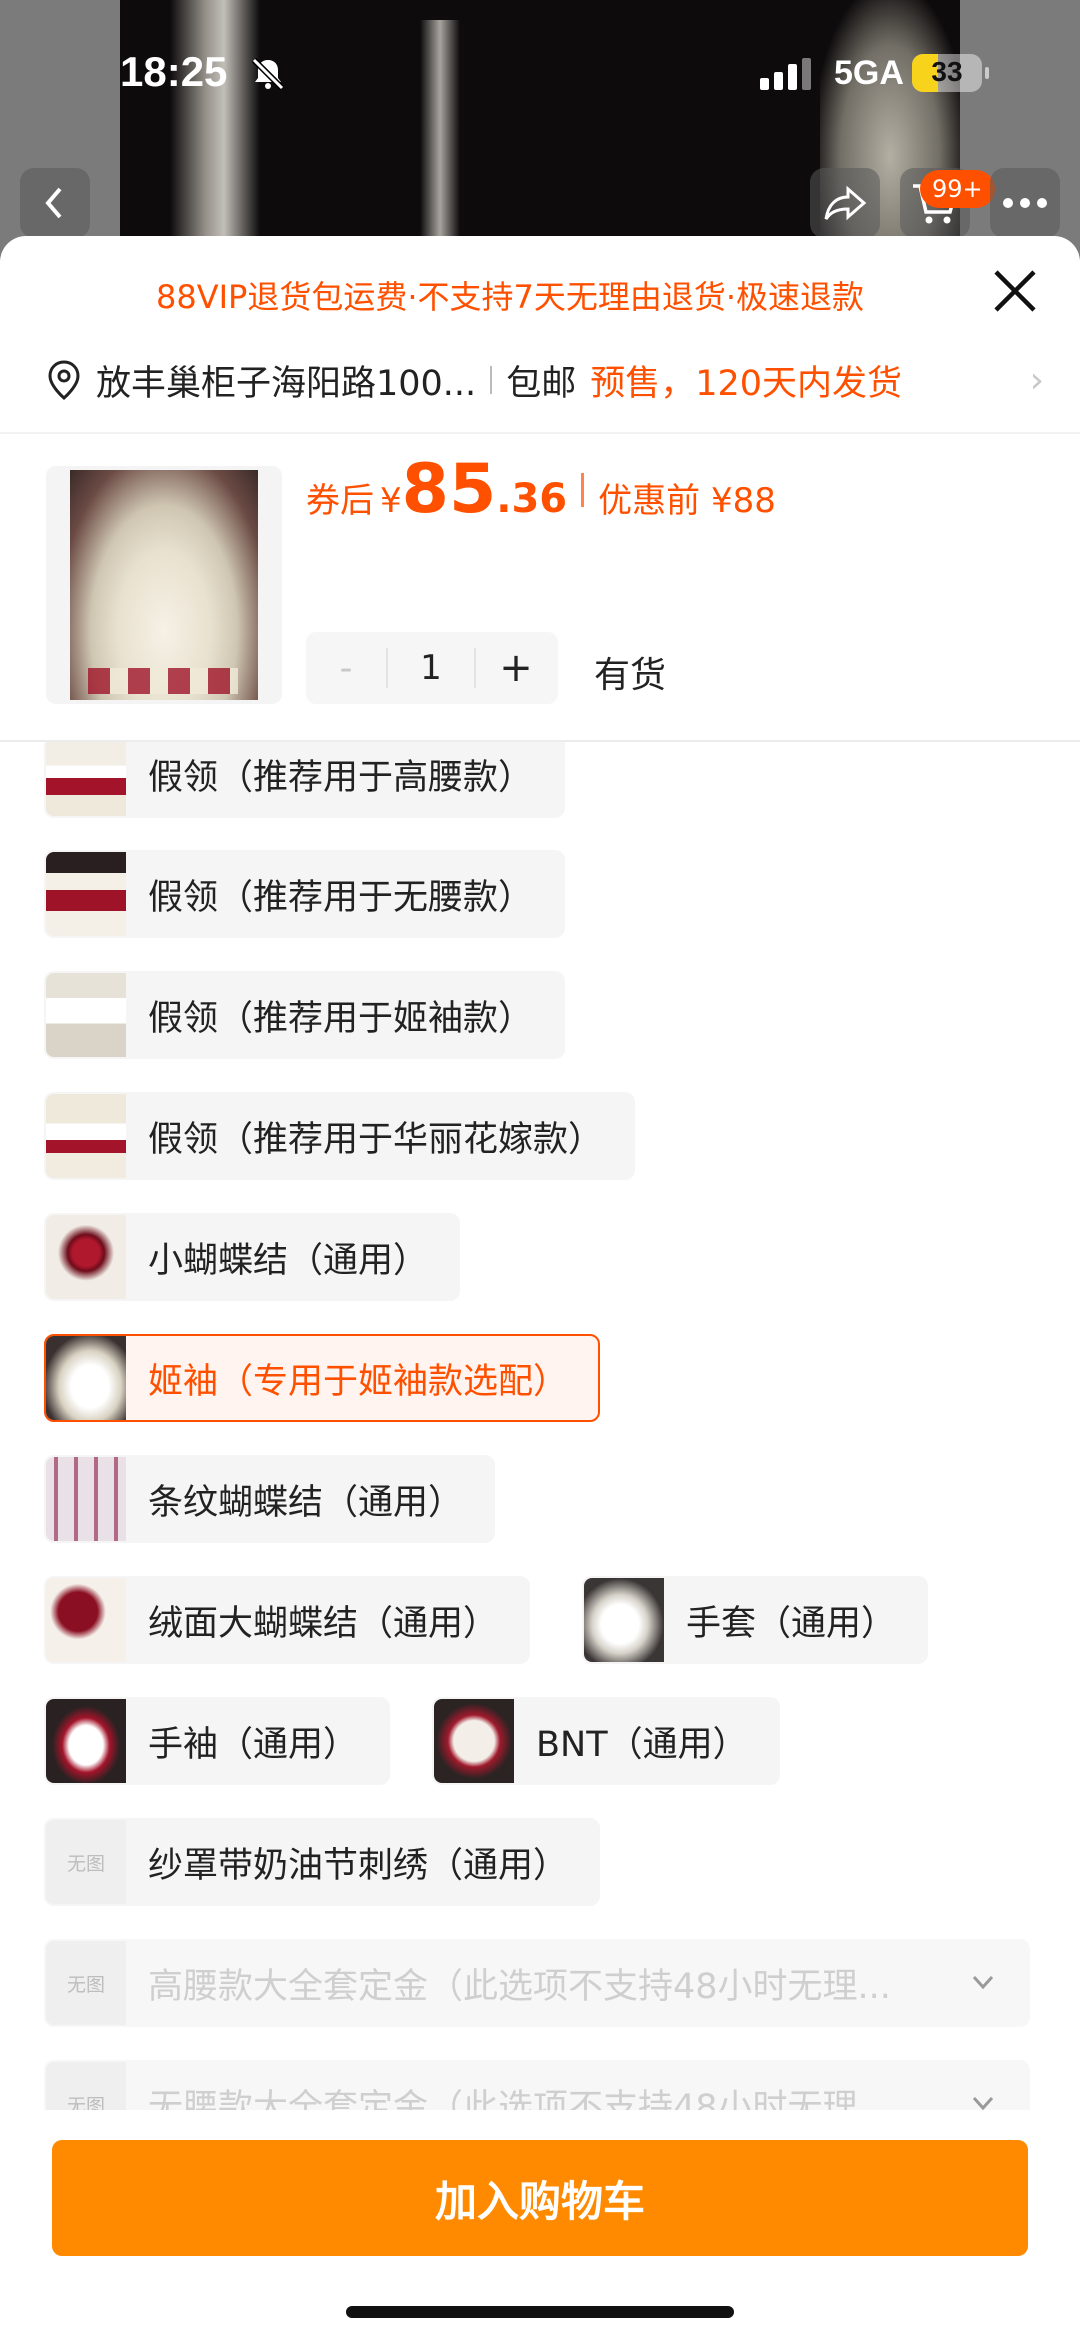 This screenshot has width=1080, height=2341. Describe the element at coordinates (174, 71) in the screenshot. I see `status-time: 18:25` at that location.